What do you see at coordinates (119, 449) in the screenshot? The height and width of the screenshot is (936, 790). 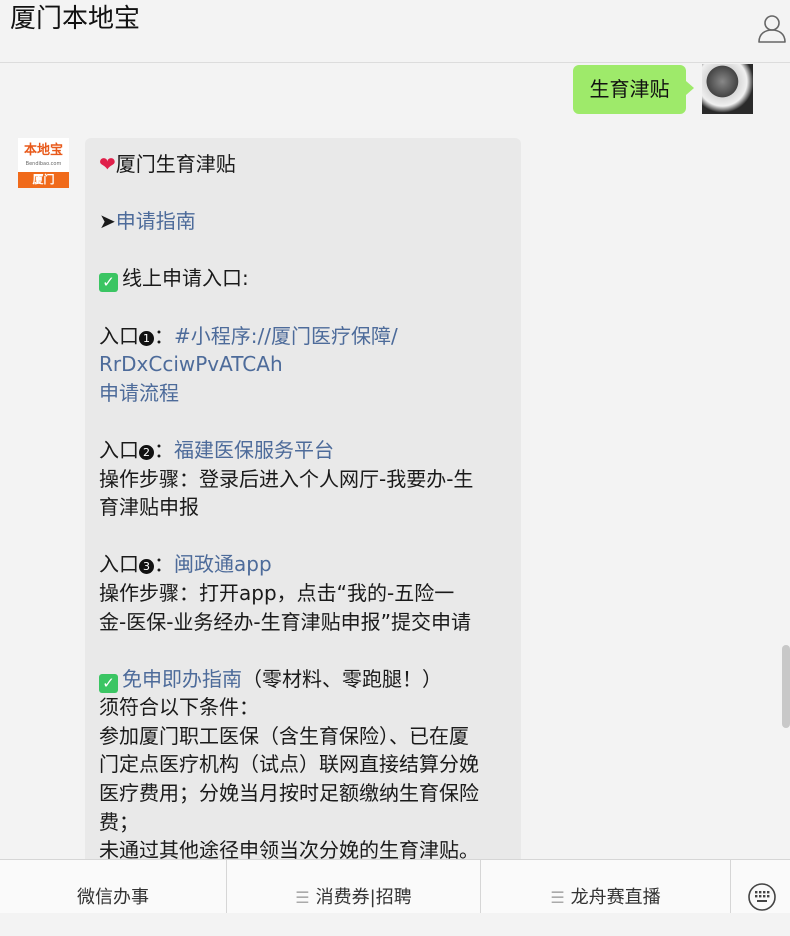 I see `entry2-label: 入口` at bounding box center [119, 449].